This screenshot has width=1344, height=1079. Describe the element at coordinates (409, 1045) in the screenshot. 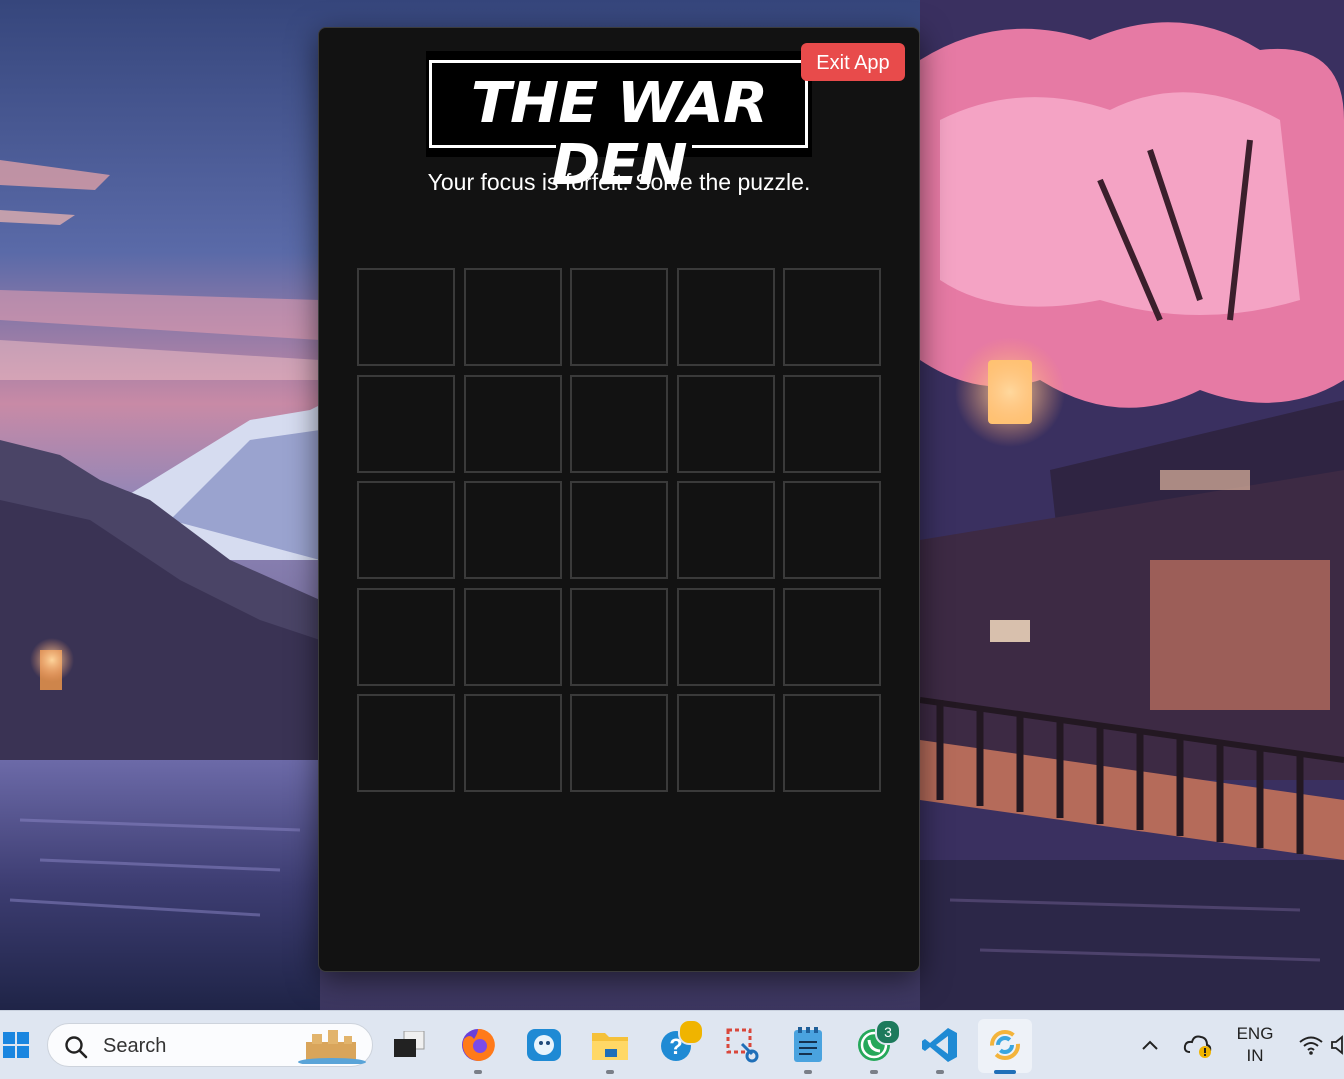

I see `task-view-icon` at that location.